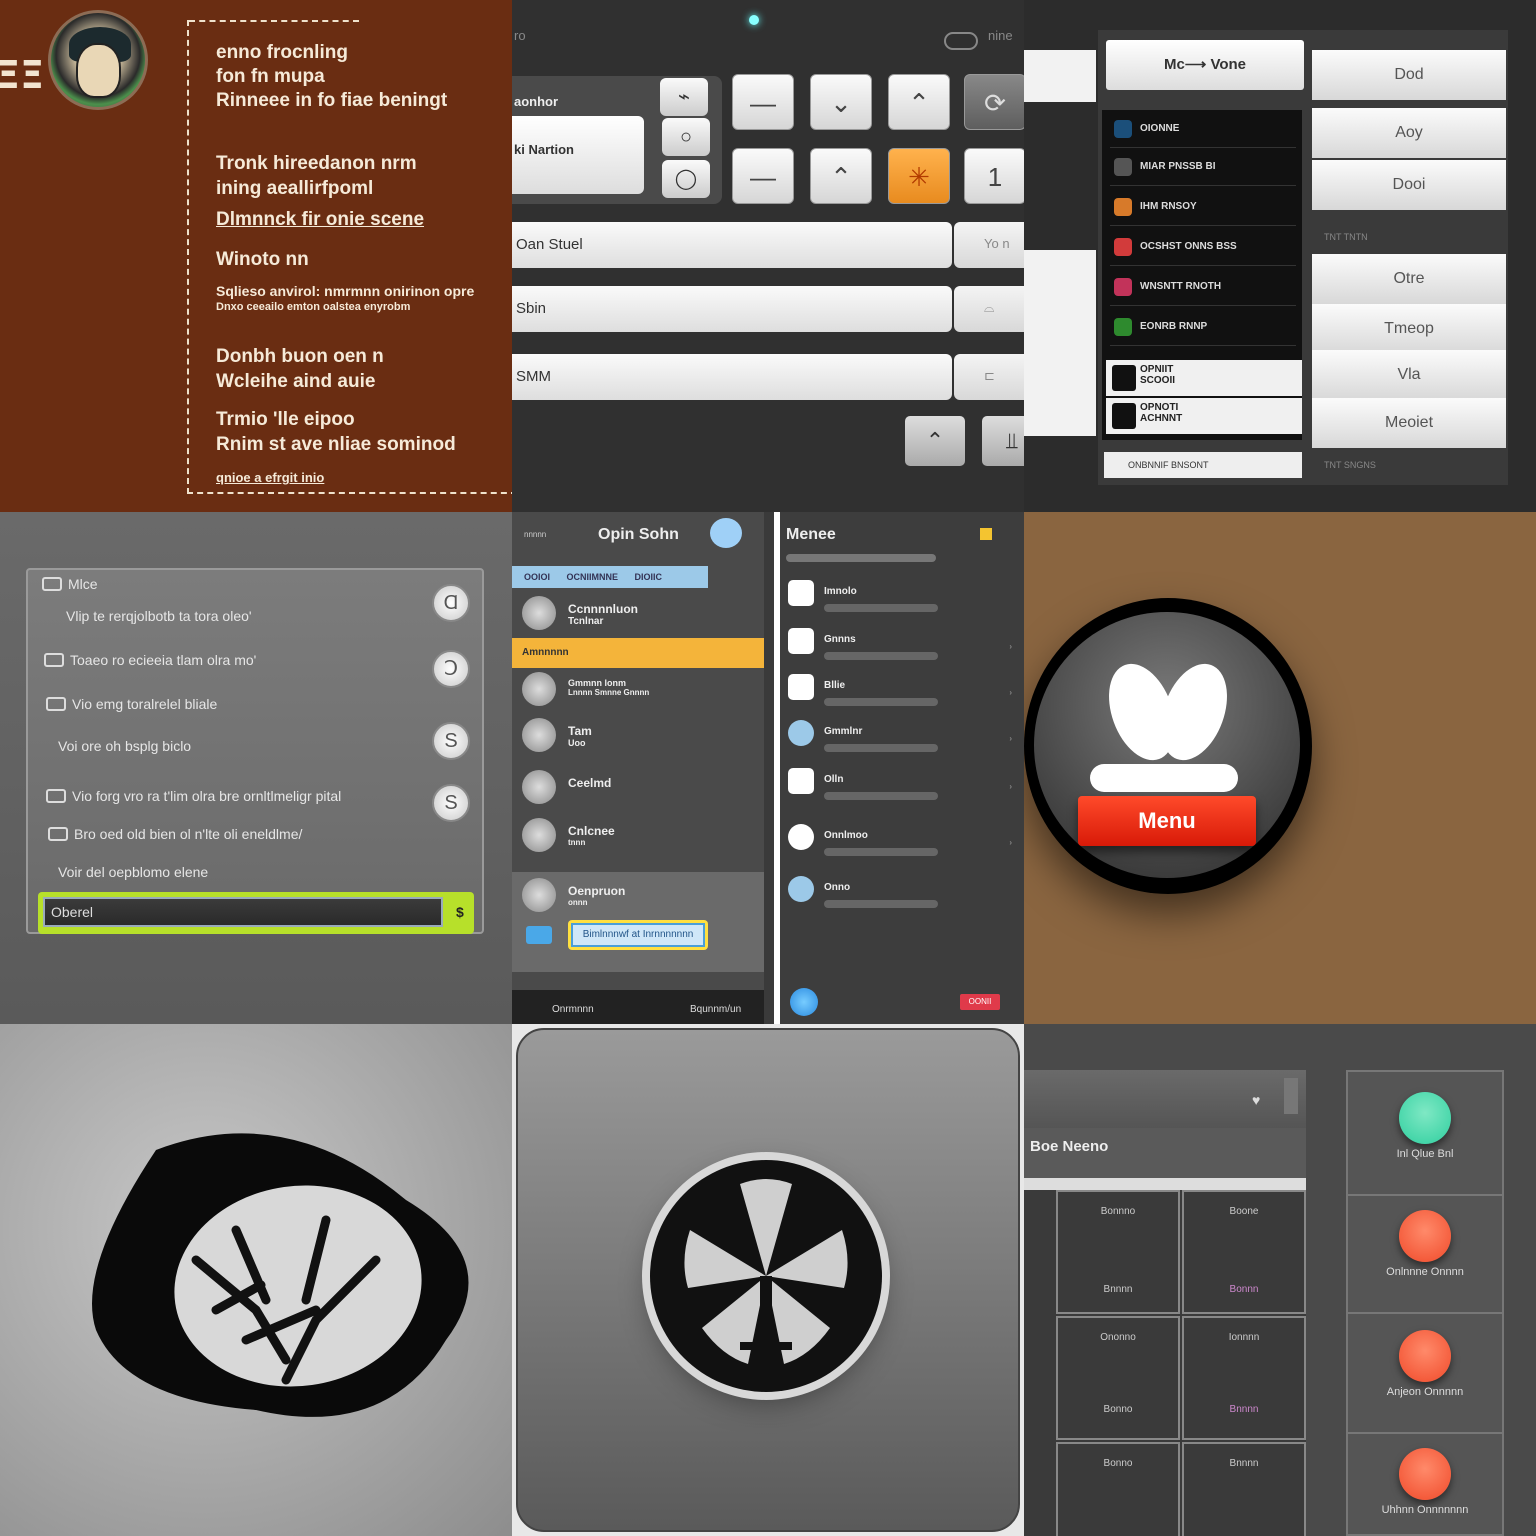  I want to click on anchor-icon: ⫫, so click(1003, 441).